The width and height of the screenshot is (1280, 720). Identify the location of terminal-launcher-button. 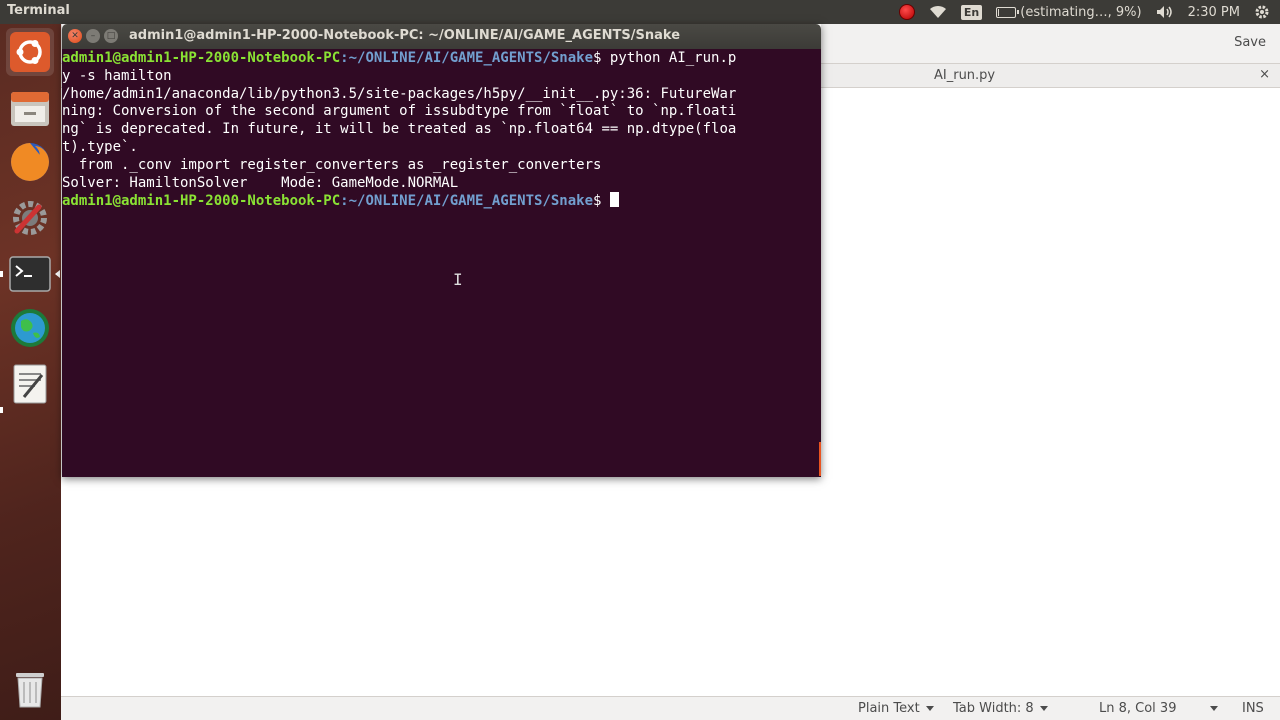
(30, 274).